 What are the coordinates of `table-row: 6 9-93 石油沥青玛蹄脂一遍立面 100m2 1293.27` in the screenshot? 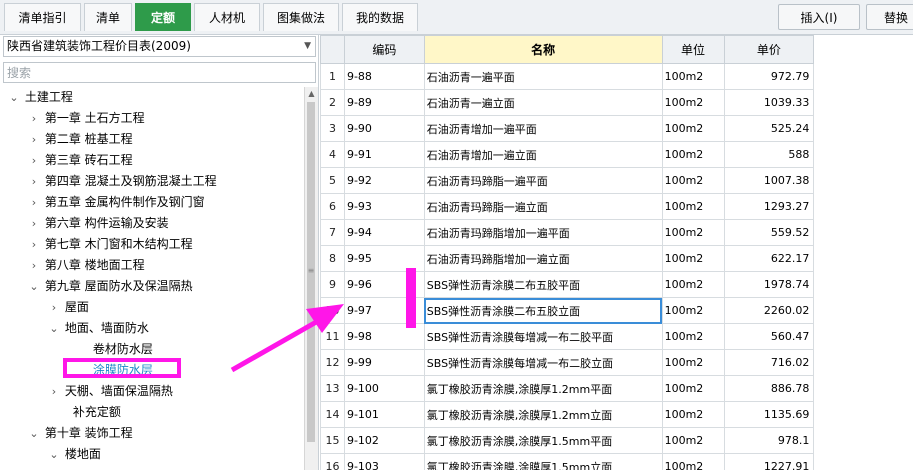 It's located at (616, 206).